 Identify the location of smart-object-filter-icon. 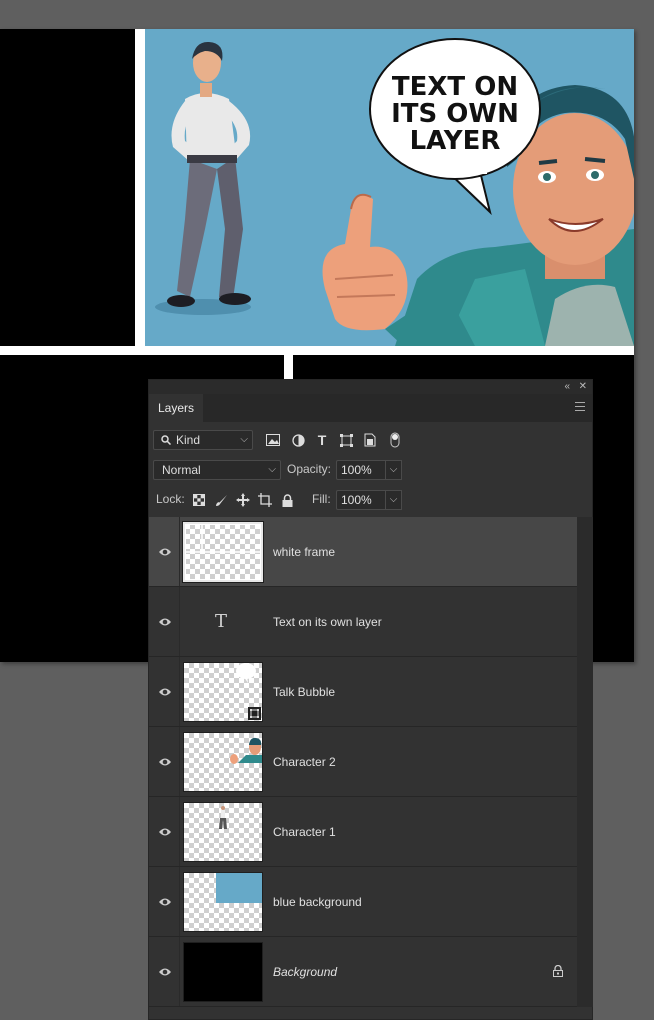
(370, 440).